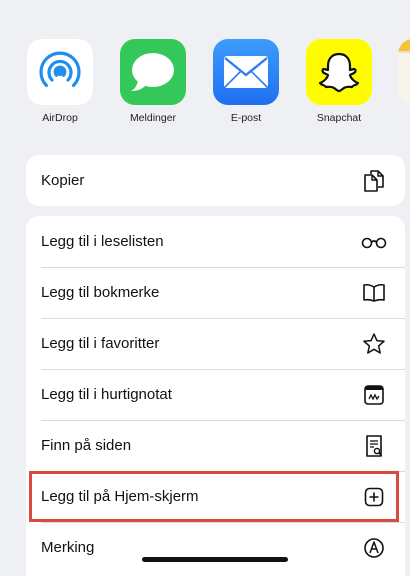 The image size is (410, 576). Describe the element at coordinates (215, 445) in the screenshot. I see `action-find-on-page: Finn på siden` at that location.